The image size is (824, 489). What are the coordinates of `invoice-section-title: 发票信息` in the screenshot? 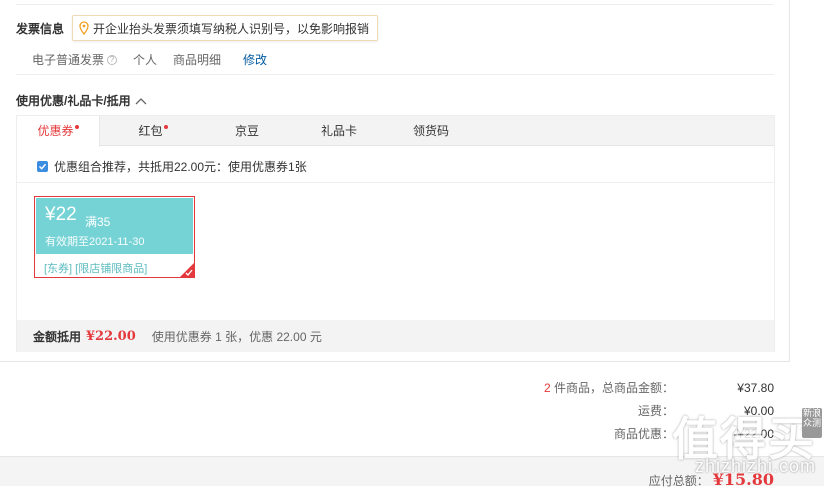 It's located at (40, 29).